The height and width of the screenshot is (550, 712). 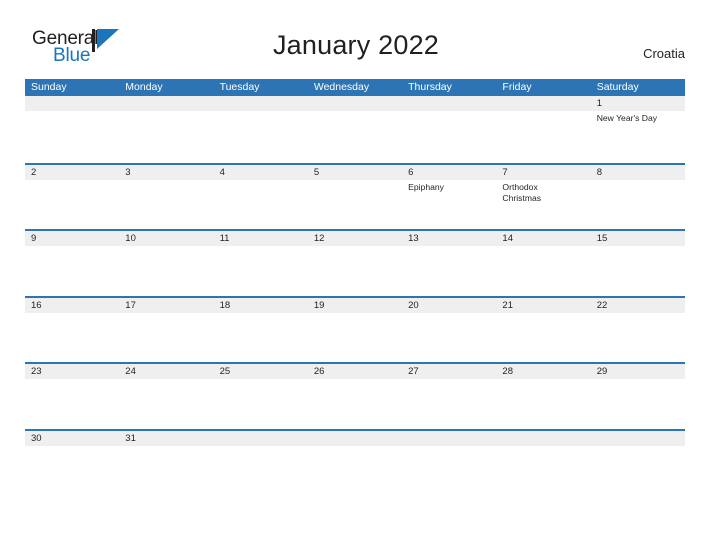 I want to click on holiday-label: New Year's Day, so click(x=627, y=118).